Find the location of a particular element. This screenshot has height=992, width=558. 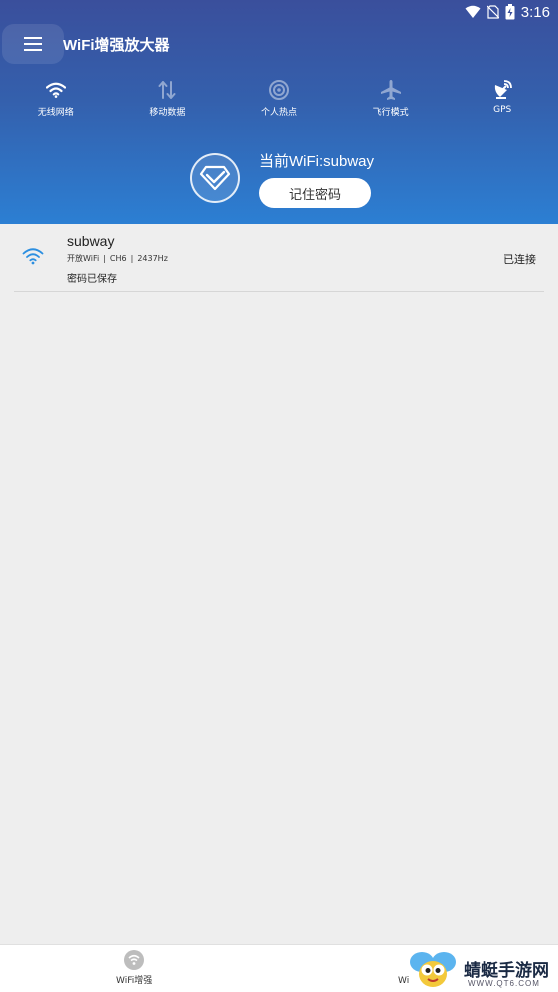

connection-status-badge is located at coordinates (215, 178).